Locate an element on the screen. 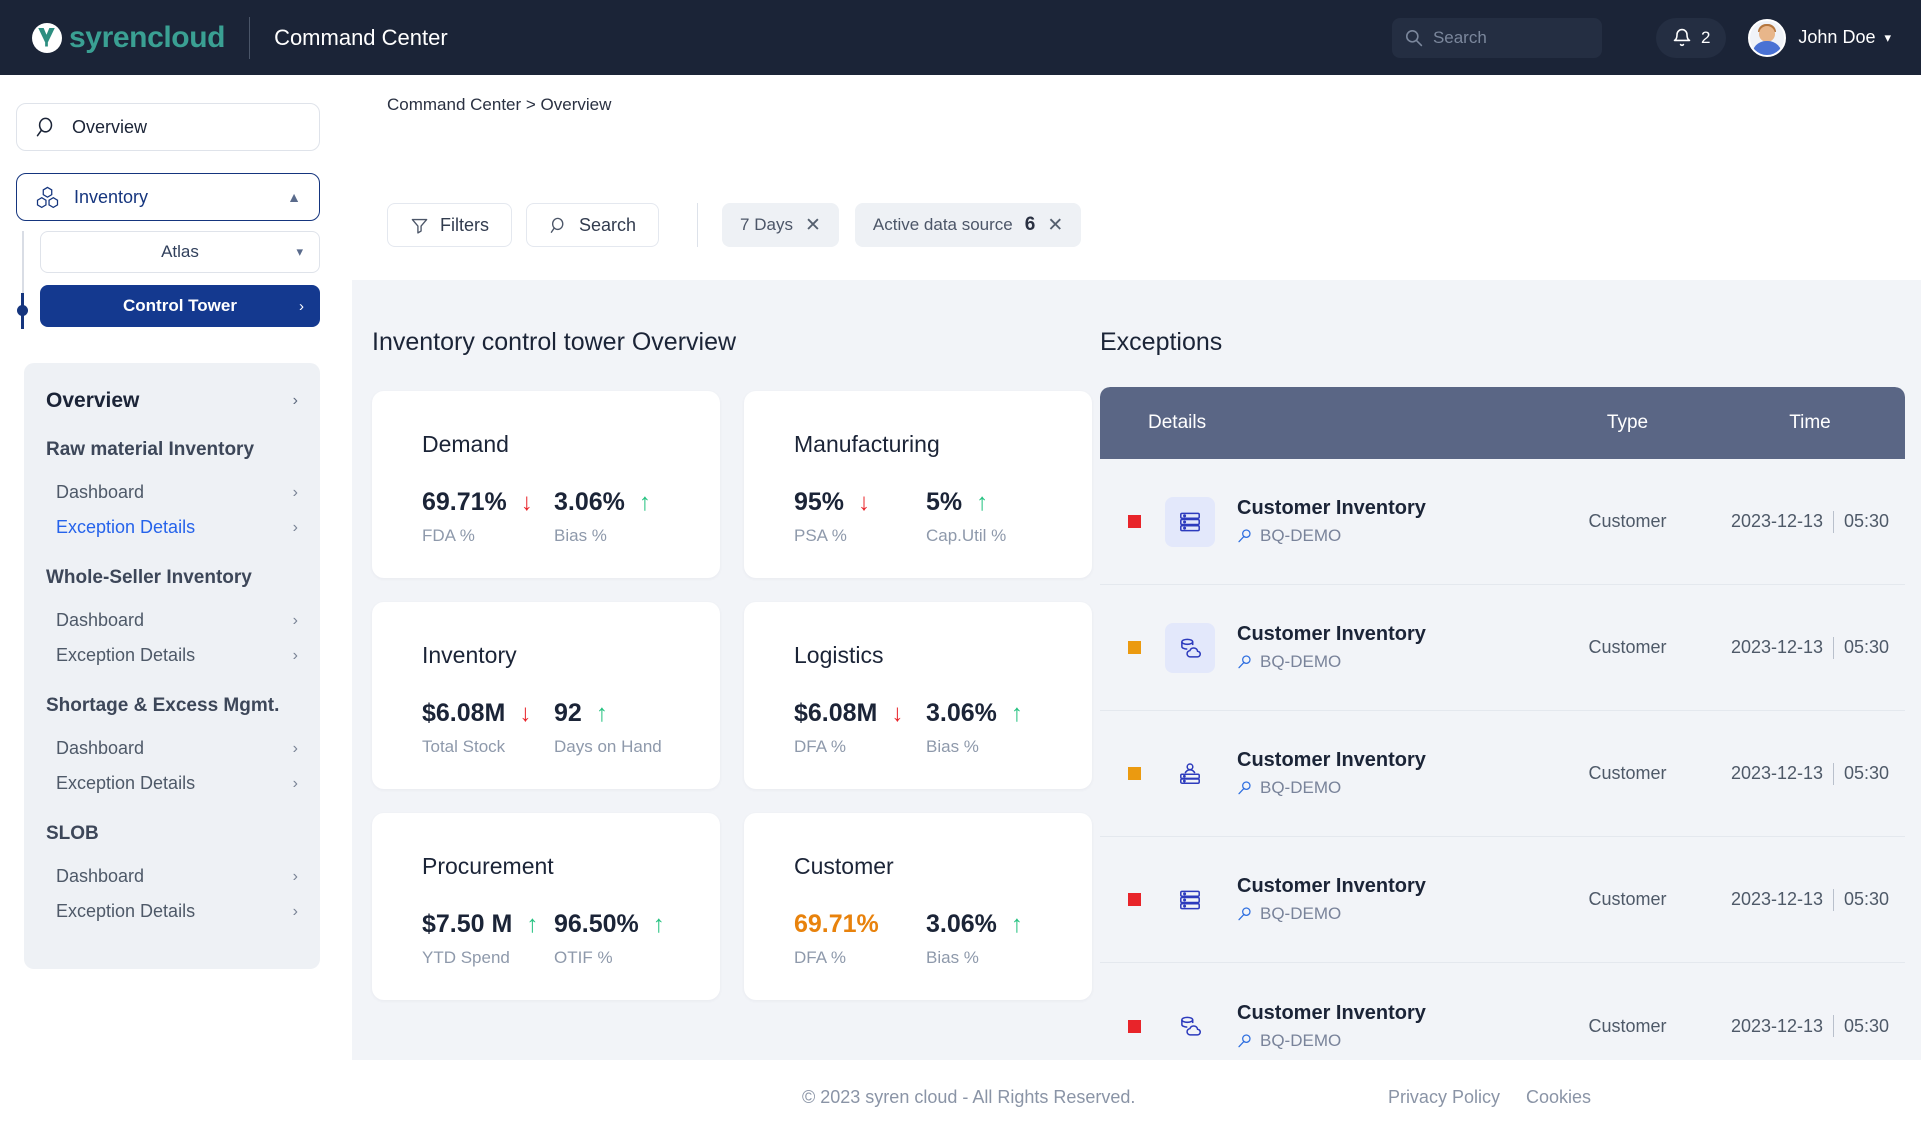  kpi-metric-label: Total Stock is located at coordinates (464, 746).